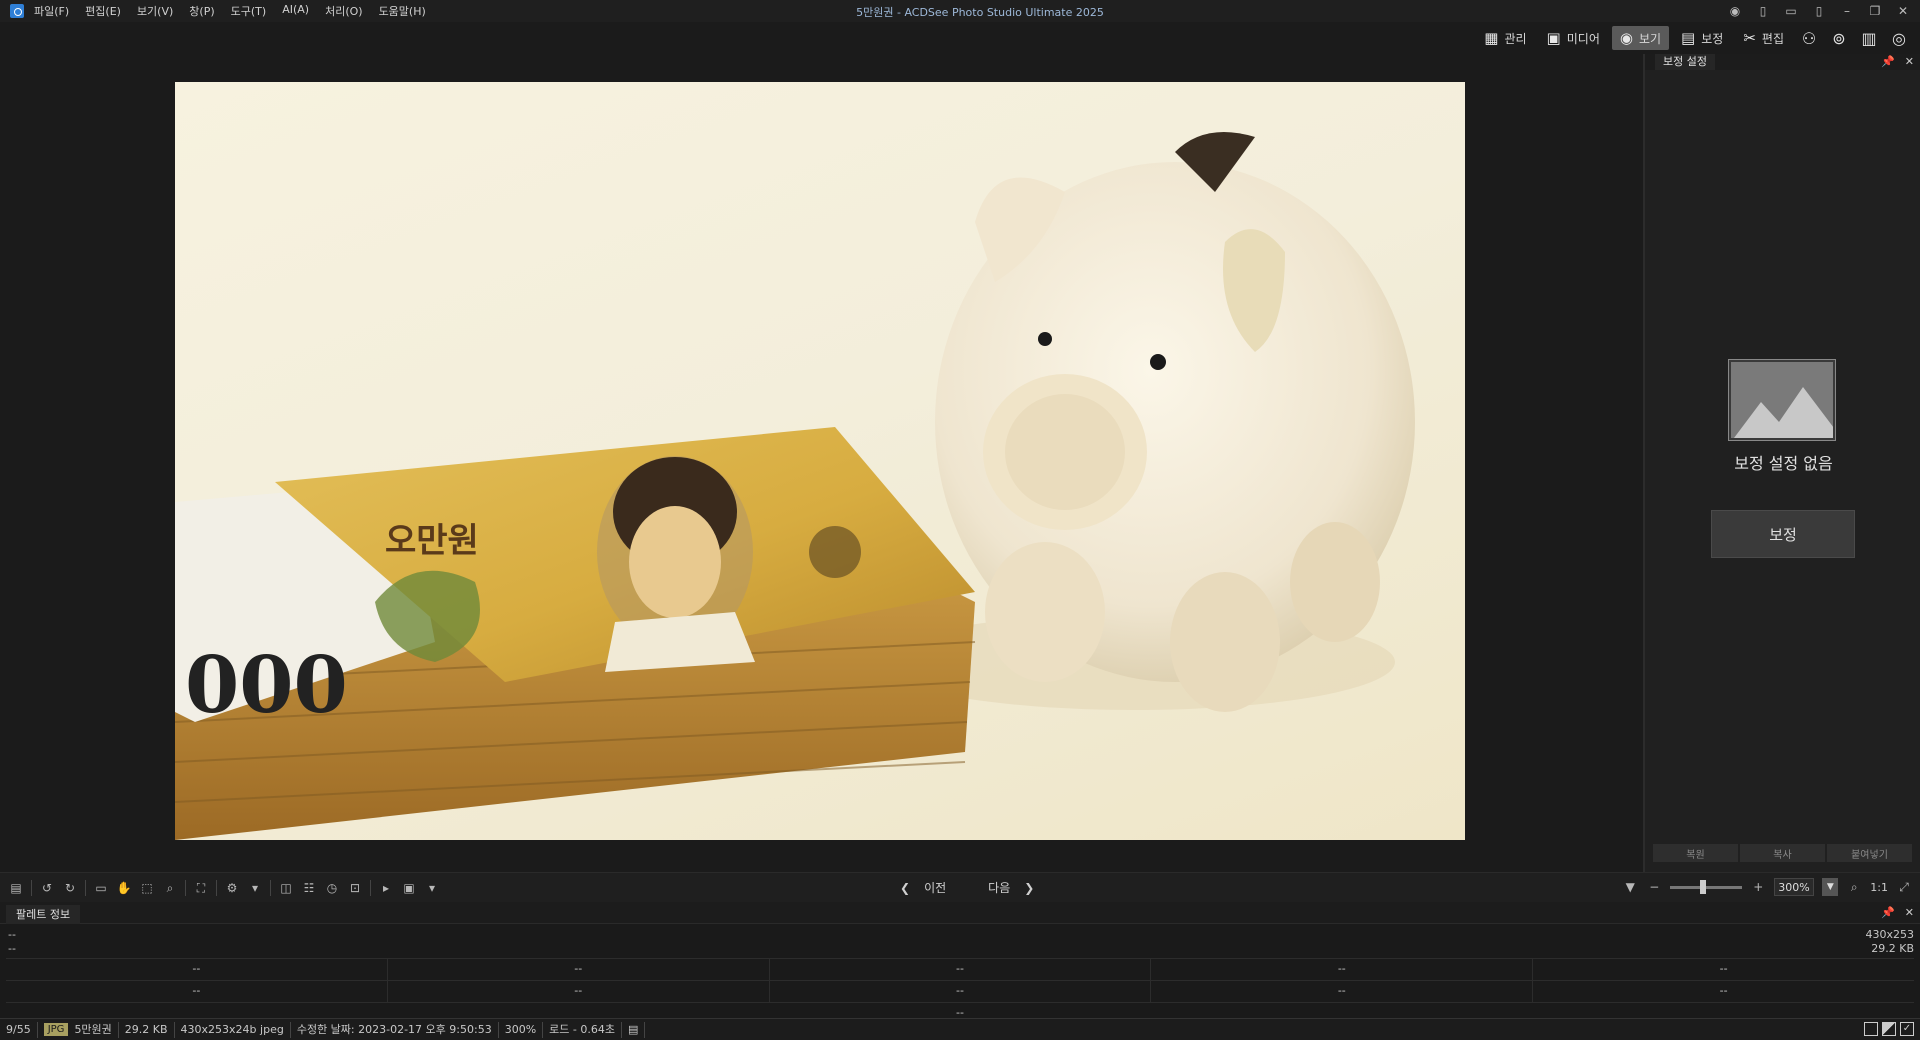  Describe the element at coordinates (232, 888) in the screenshot. I see `settings-gear-icon: ⚙` at that location.